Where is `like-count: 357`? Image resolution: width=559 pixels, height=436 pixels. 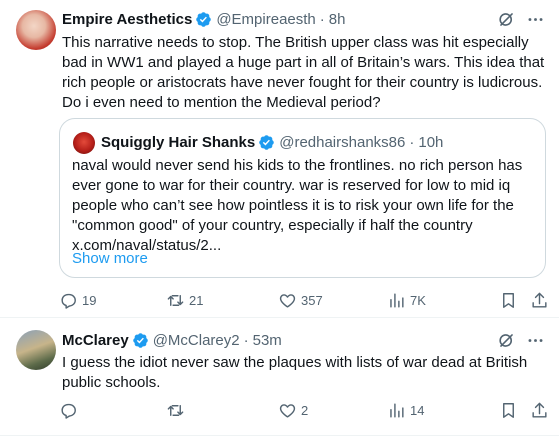 like-count: 357 is located at coordinates (312, 300).